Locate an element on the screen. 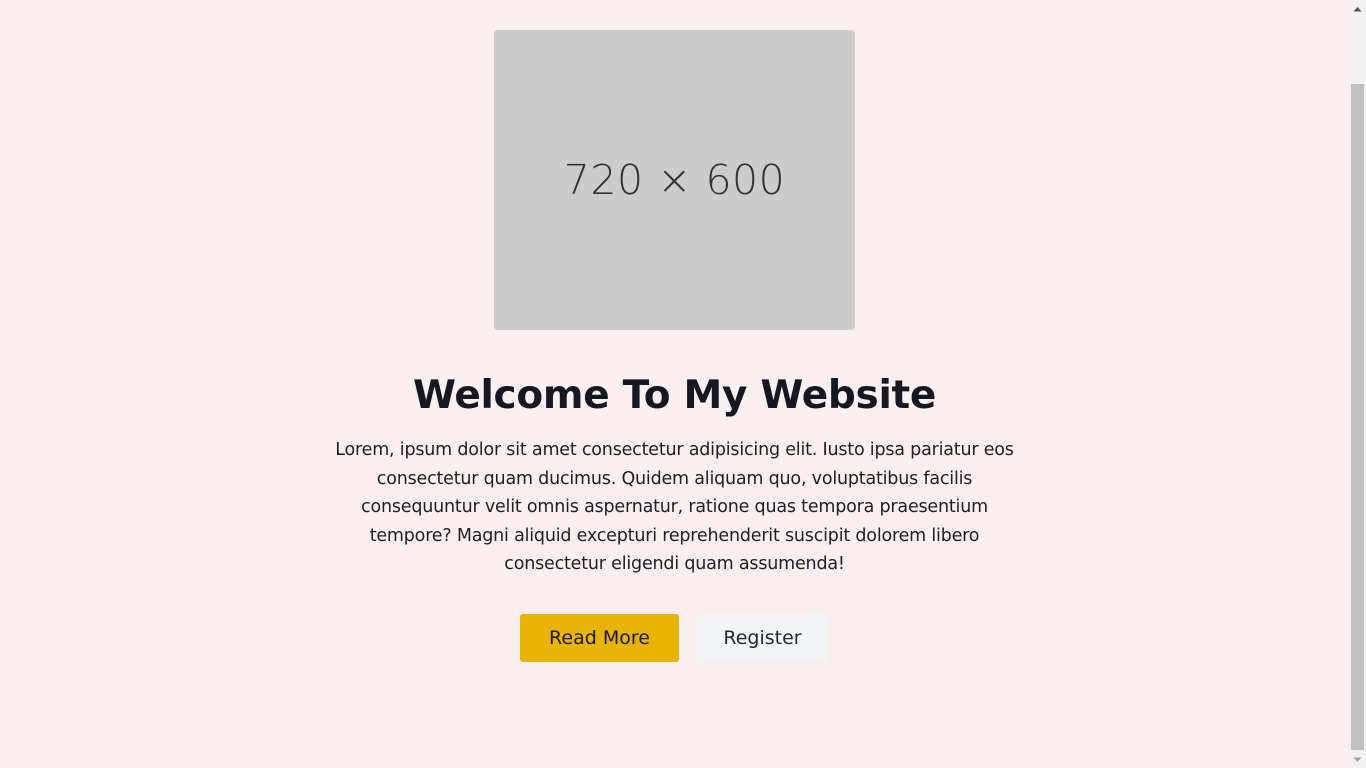  chevron-down-icon is located at coordinates (1357, 759).